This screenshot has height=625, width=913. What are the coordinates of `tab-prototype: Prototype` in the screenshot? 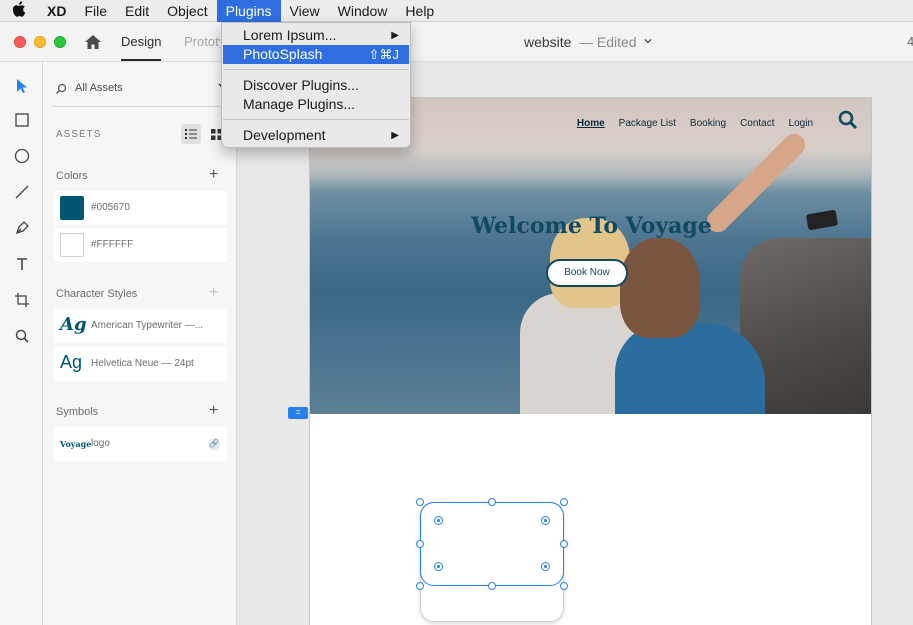 It's located at (202, 41).